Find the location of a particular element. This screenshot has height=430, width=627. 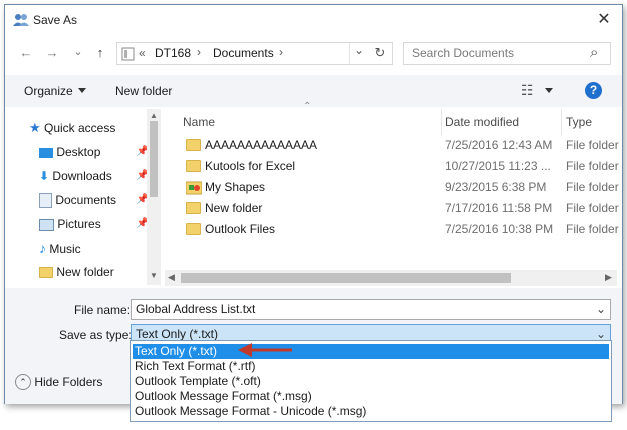

sidebar-item-label: Downloads is located at coordinates (82, 176).